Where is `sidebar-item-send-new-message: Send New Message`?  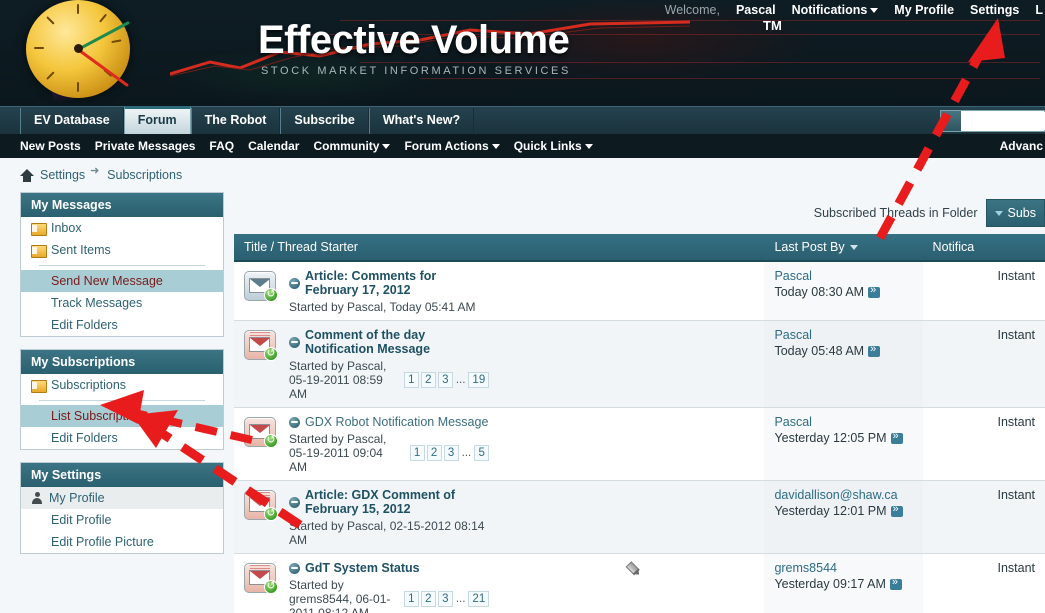
sidebar-item-send-new-message: Send New Message is located at coordinates (122, 281).